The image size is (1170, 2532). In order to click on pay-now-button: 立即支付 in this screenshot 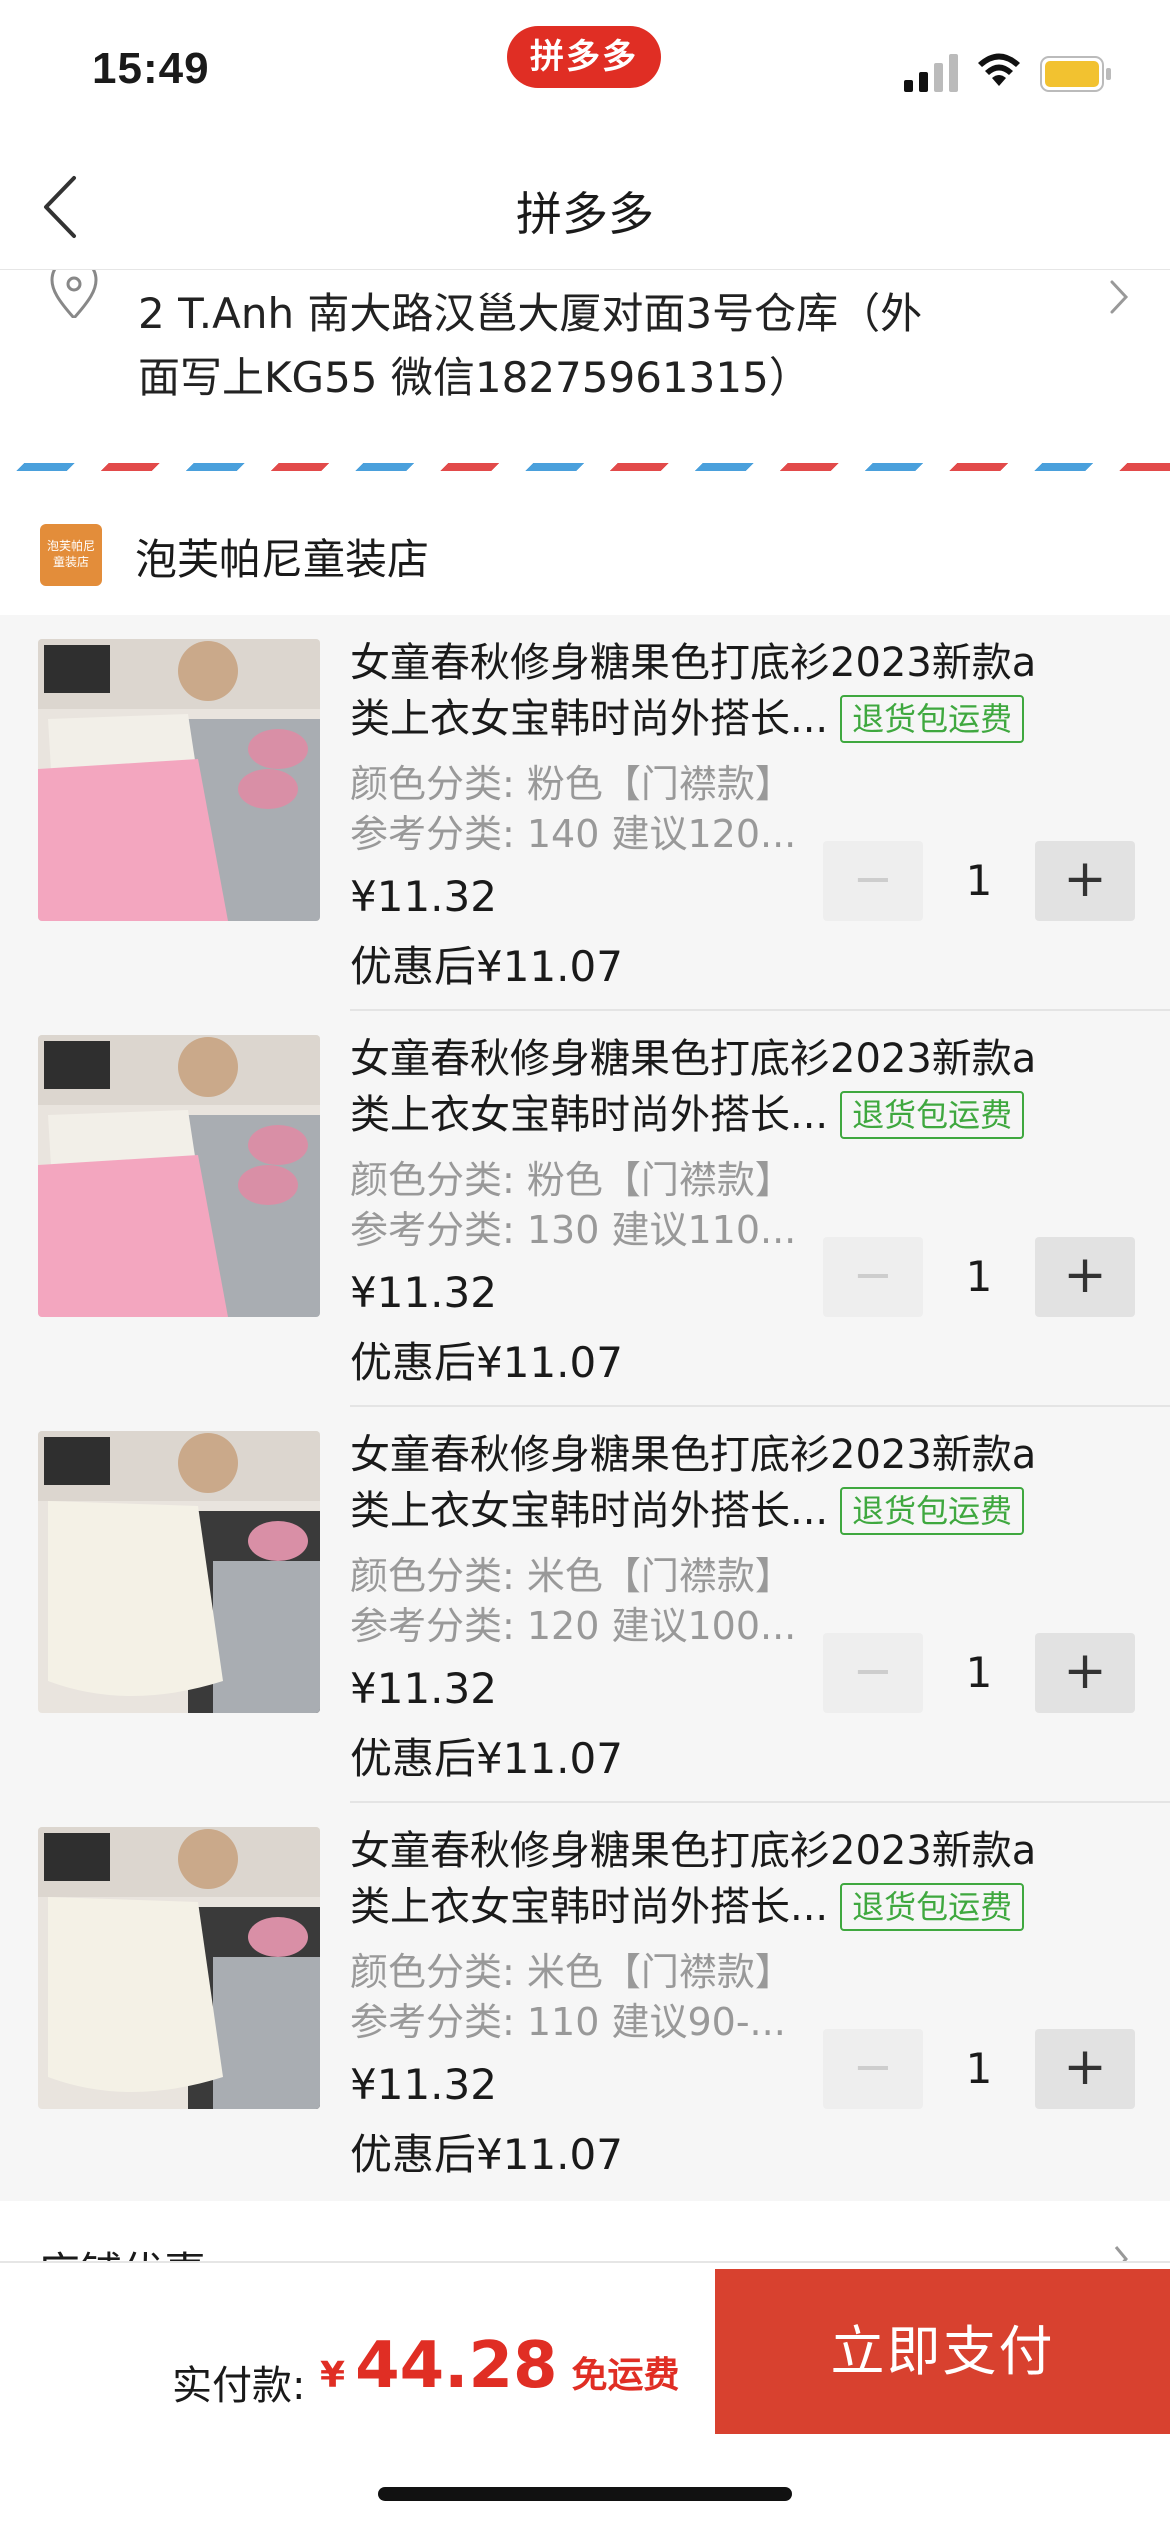, I will do `click(942, 2351)`.